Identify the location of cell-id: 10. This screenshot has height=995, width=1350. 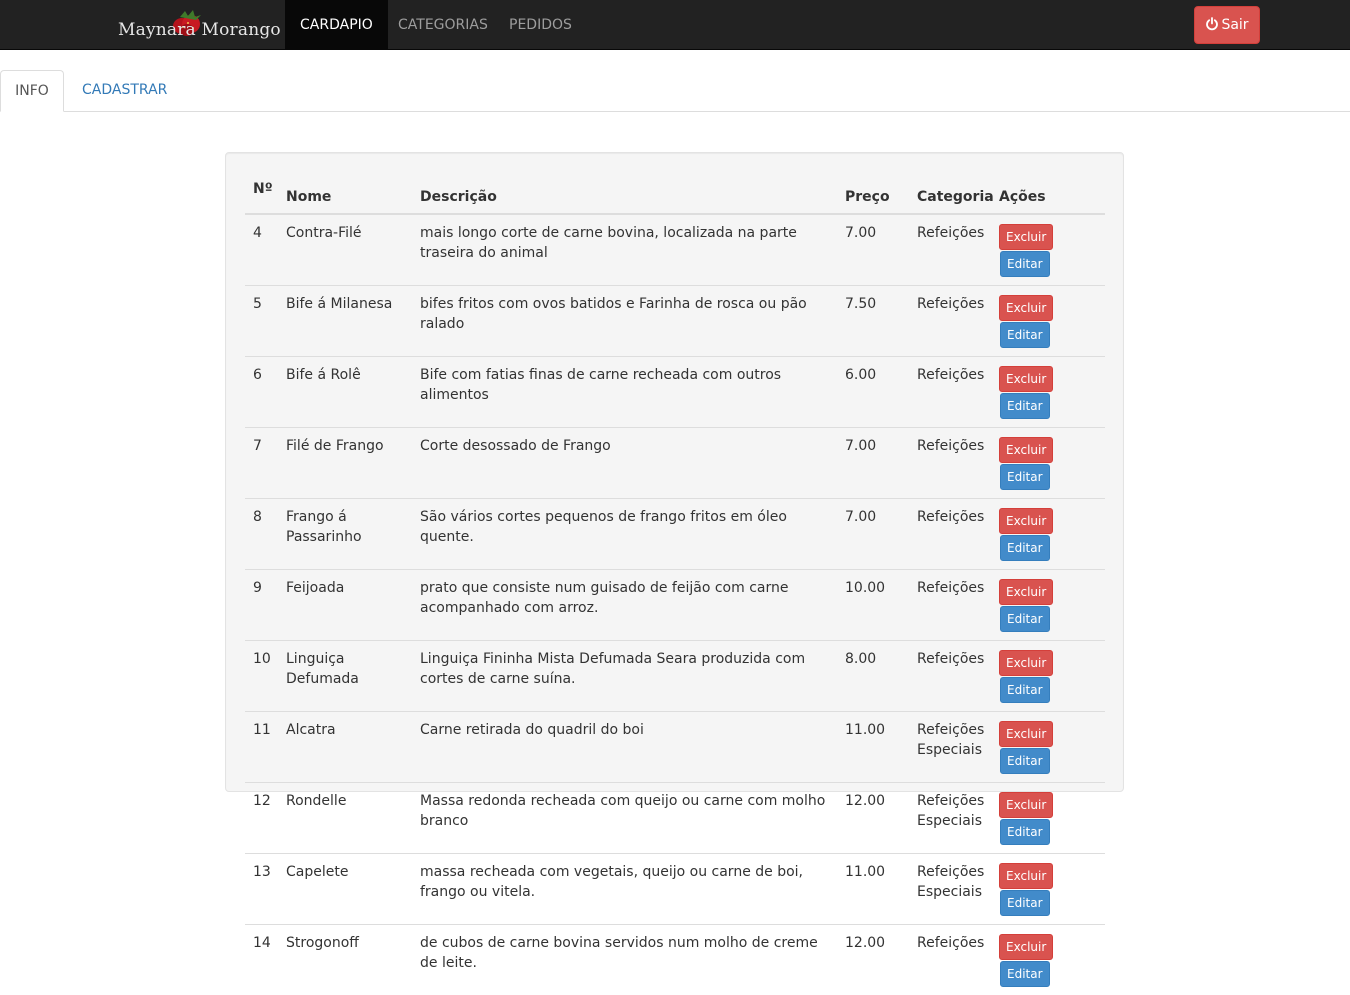
(261, 676).